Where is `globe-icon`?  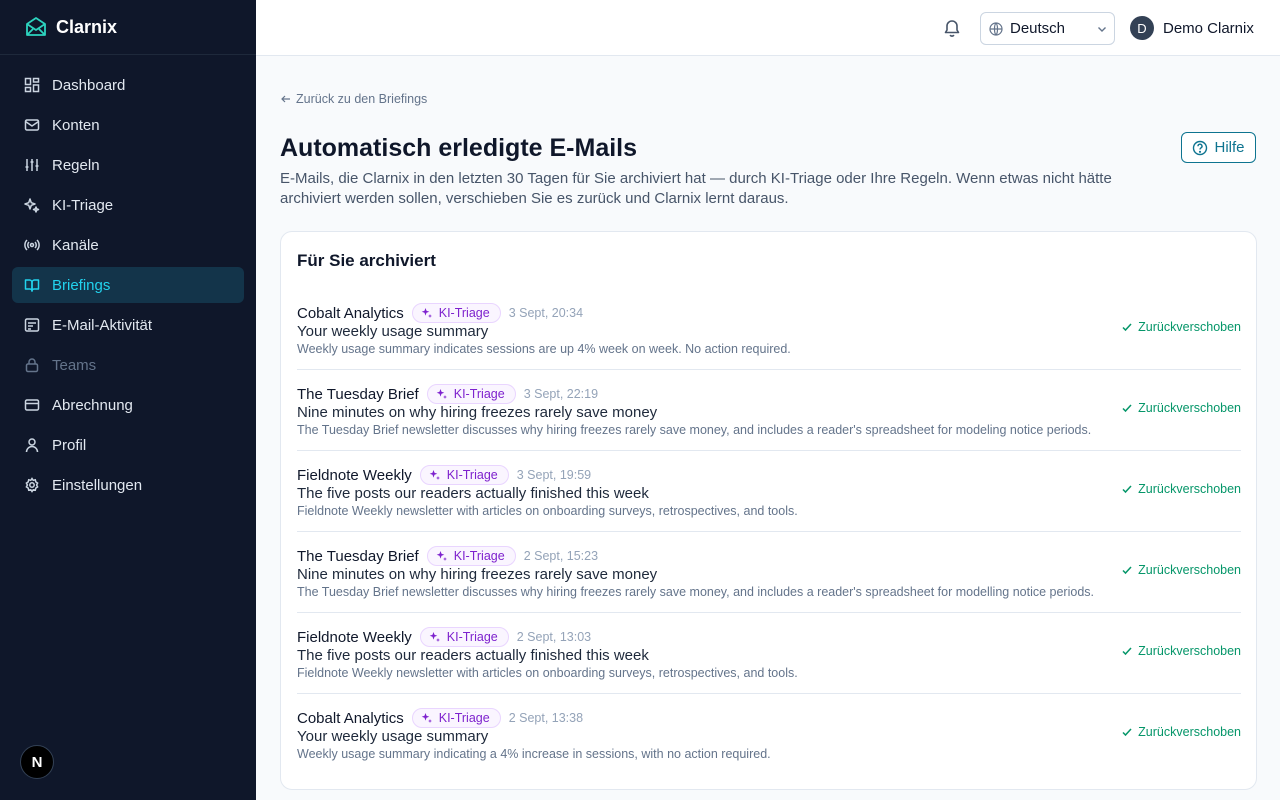
globe-icon is located at coordinates (996, 28).